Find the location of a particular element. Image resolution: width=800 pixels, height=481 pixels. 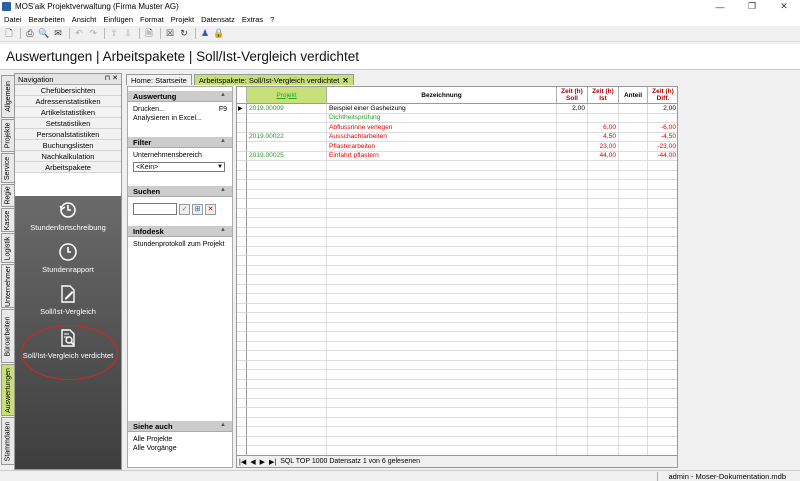

nav-item-arbeitspakete: Arbeitspakete is located at coordinates (68, 167).